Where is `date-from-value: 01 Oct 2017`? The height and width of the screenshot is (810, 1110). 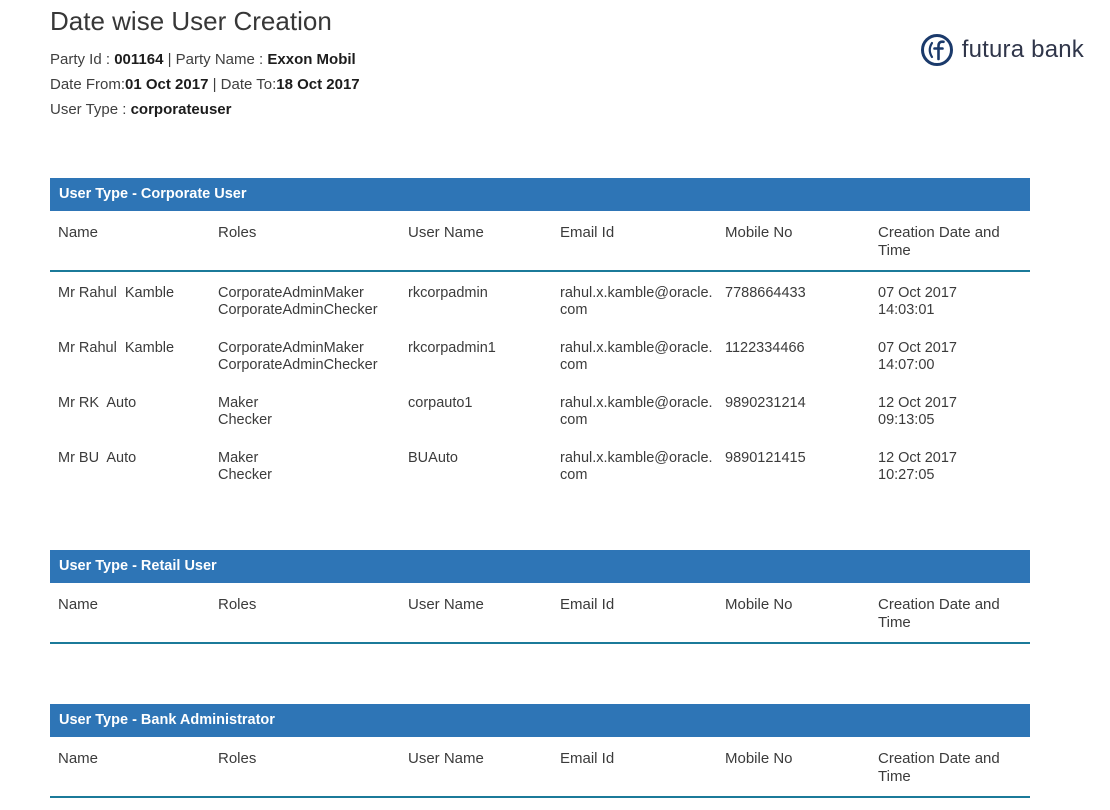
date-from-value: 01 Oct 2017 is located at coordinates (167, 84).